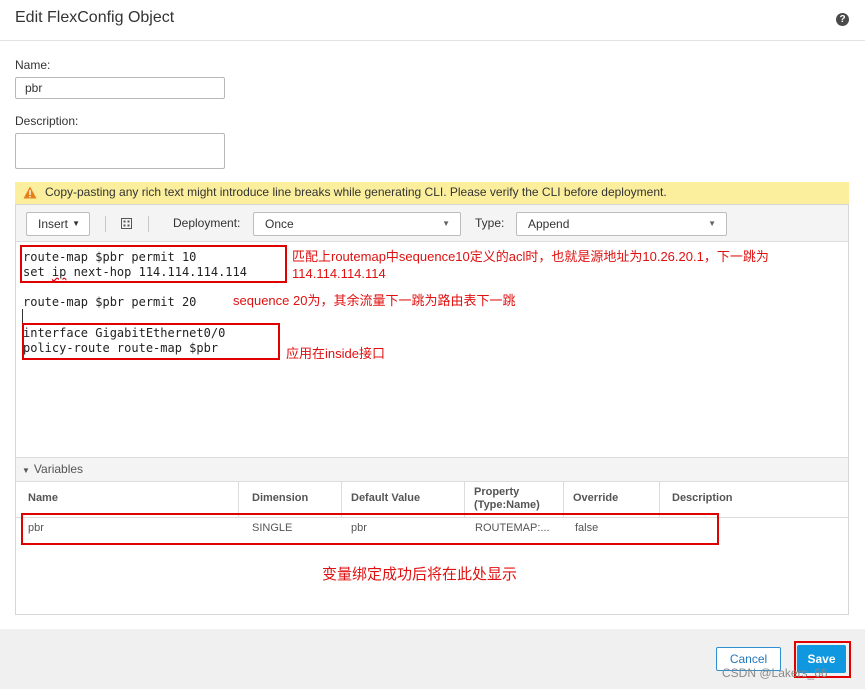  I want to click on variables-section-toggle: ▼ Variables, so click(432, 469).